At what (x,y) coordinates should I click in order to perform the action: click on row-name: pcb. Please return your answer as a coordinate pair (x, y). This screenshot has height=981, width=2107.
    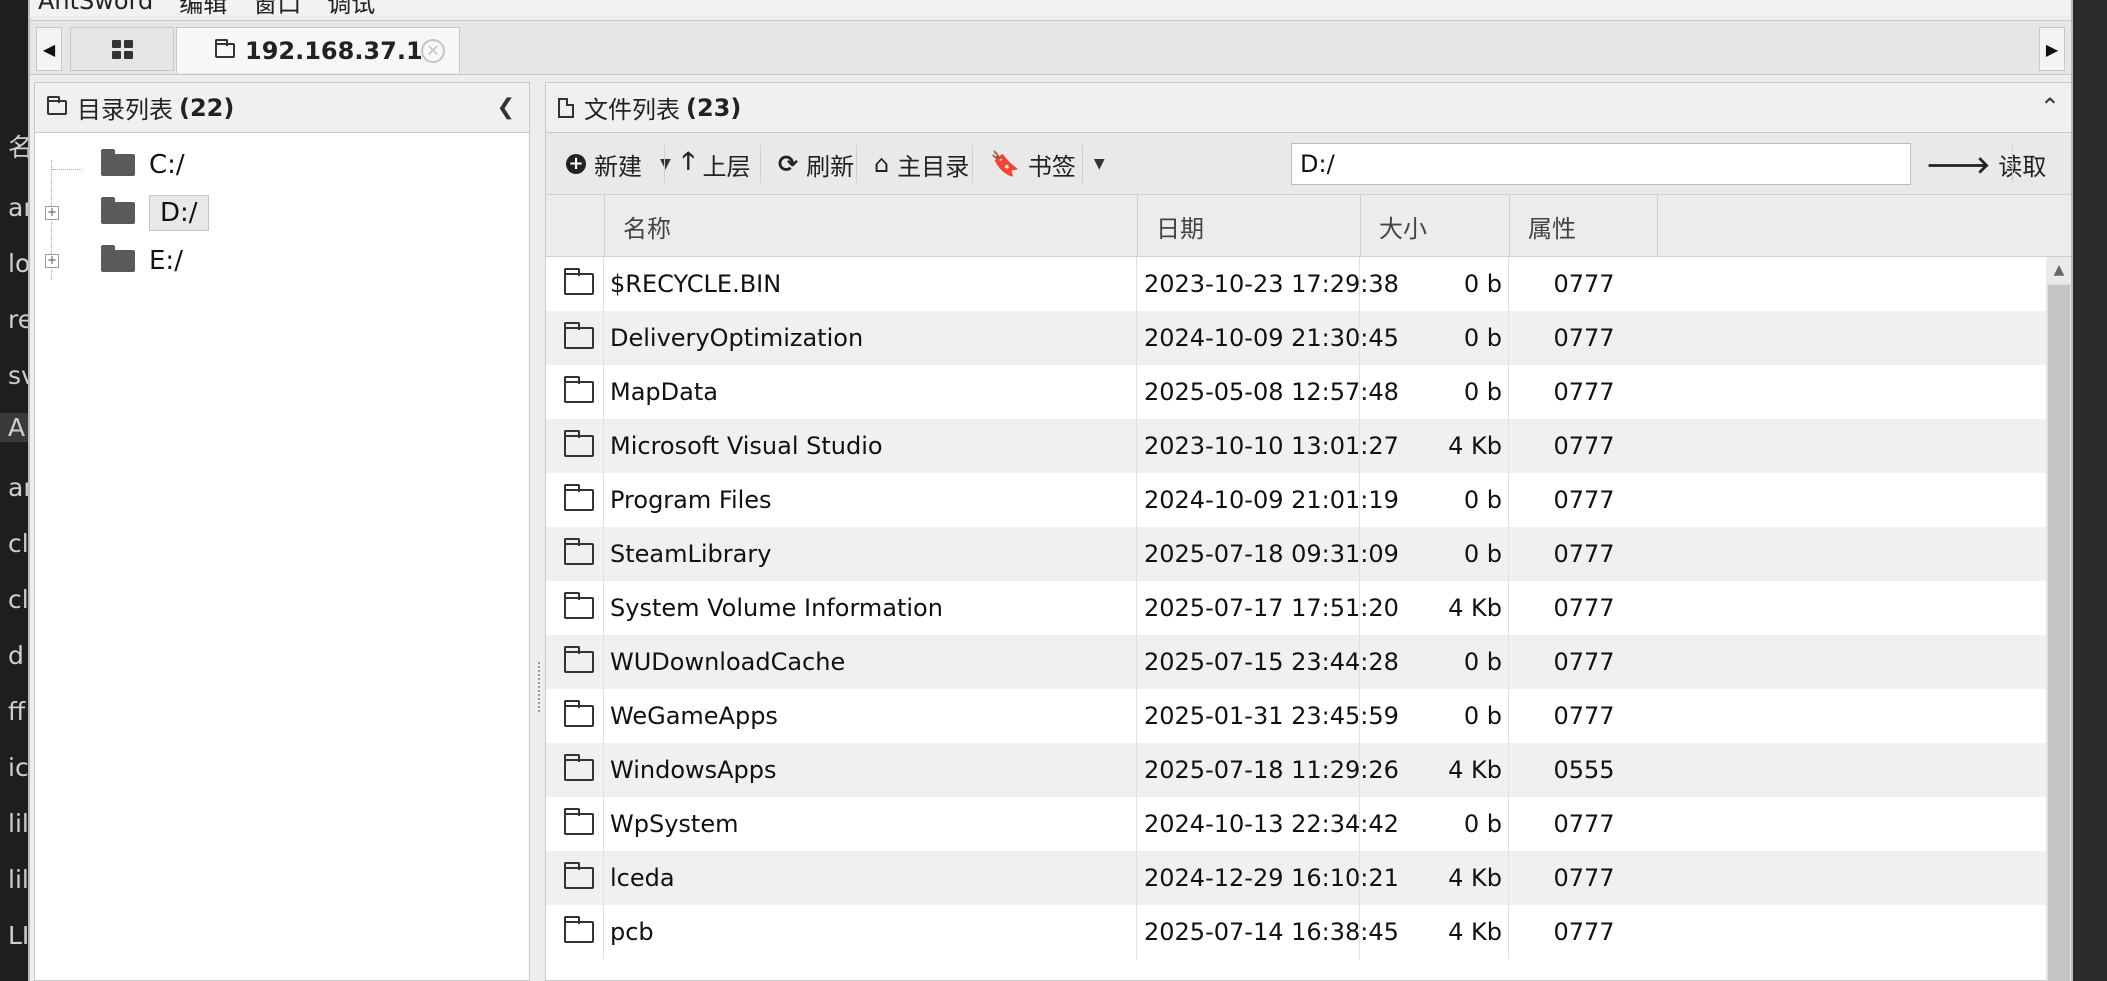
    Looking at the image, I should click on (632, 932).